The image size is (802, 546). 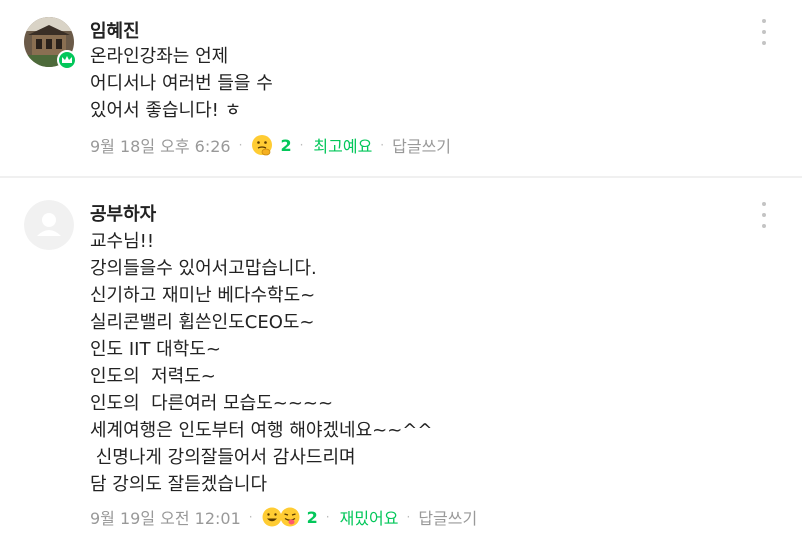 I want to click on comment-info: 9월 19일 오전 12:01 · 2 · 재밌어요 · 답글쓰기, so click(x=283, y=517).